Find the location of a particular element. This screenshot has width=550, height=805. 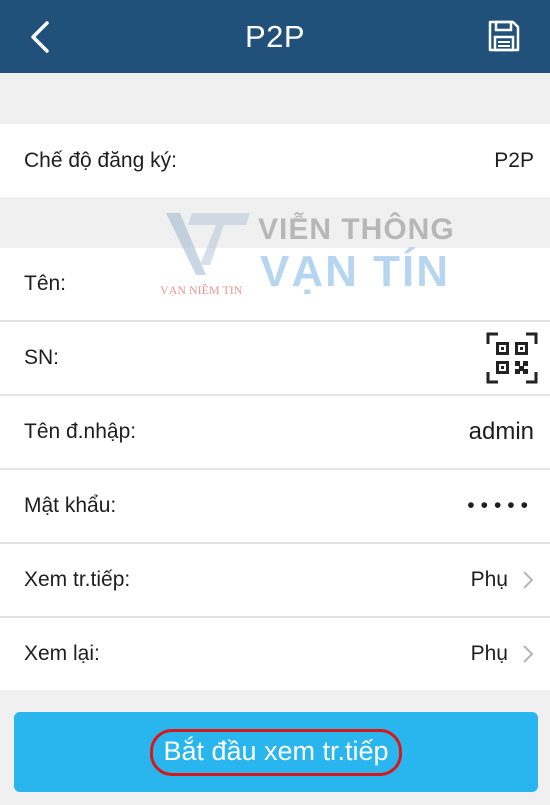

back-button is located at coordinates (40, 37).